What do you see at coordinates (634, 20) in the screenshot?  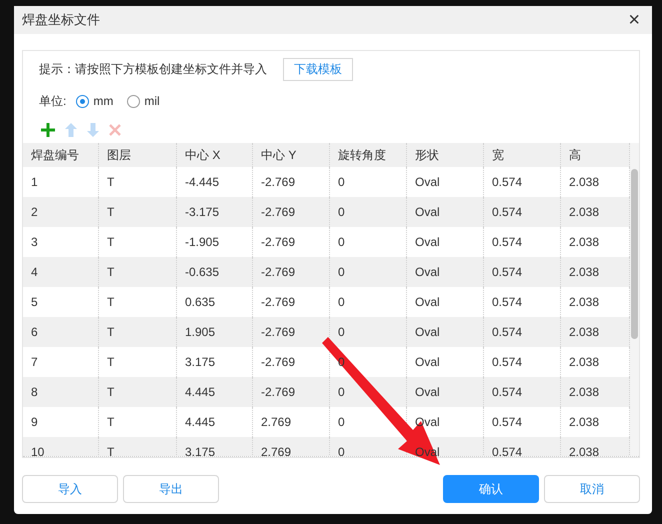 I see `close-button: ×` at bounding box center [634, 20].